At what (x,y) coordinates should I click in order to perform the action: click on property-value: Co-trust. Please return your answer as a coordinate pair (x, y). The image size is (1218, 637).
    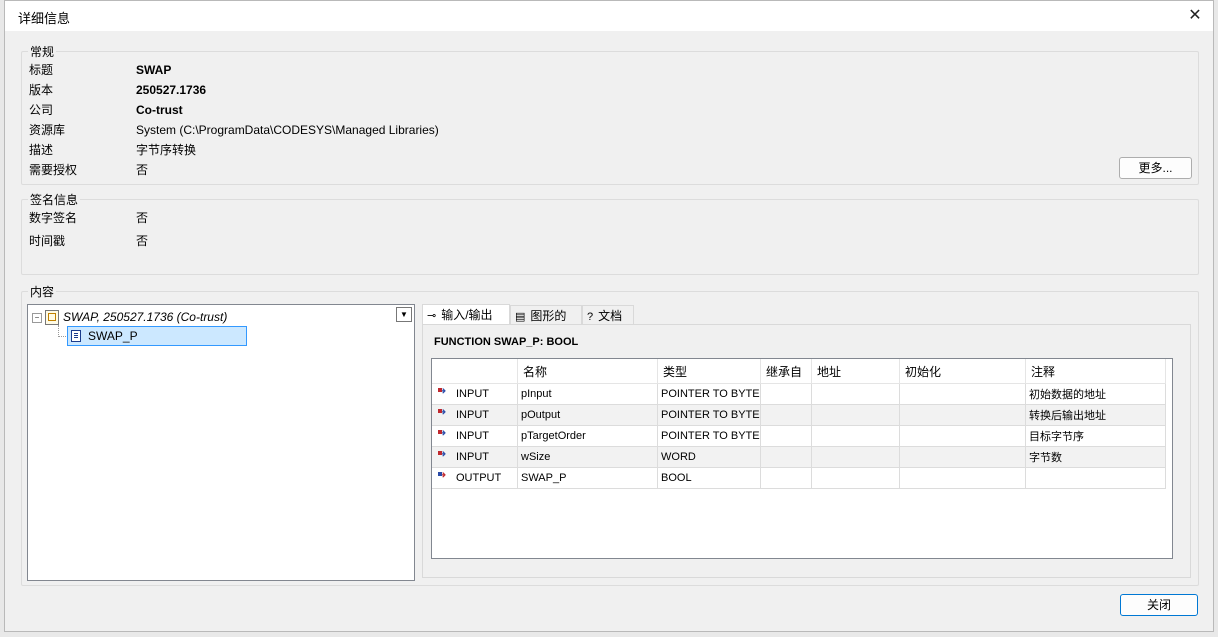
    Looking at the image, I should click on (159, 110).